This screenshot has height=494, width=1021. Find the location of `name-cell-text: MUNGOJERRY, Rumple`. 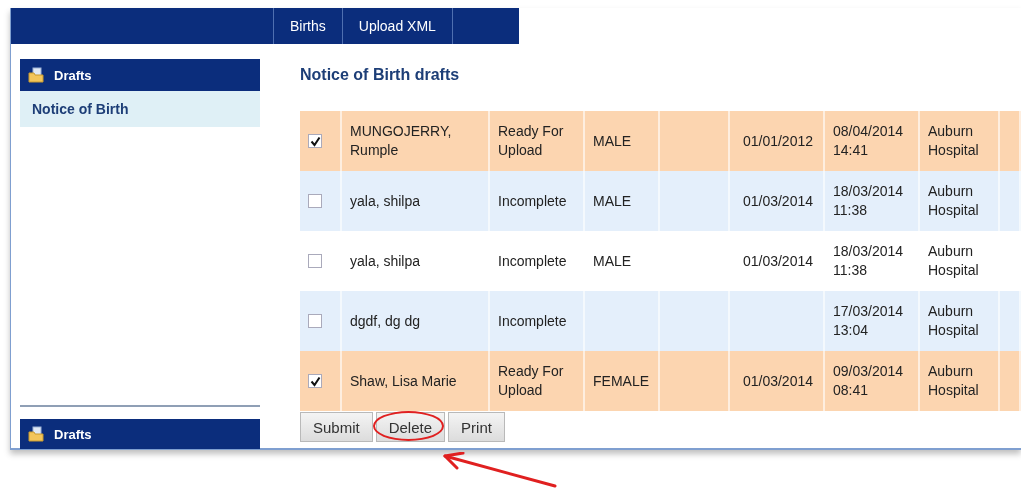

name-cell-text: MUNGOJERRY, Rumple is located at coordinates (401, 141).